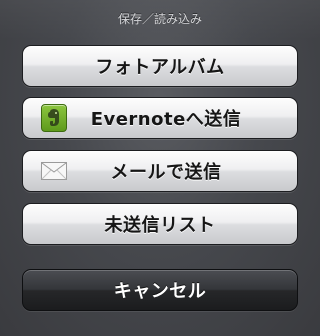  What do you see at coordinates (54, 118) in the screenshot?
I see `evernote-icon` at bounding box center [54, 118].